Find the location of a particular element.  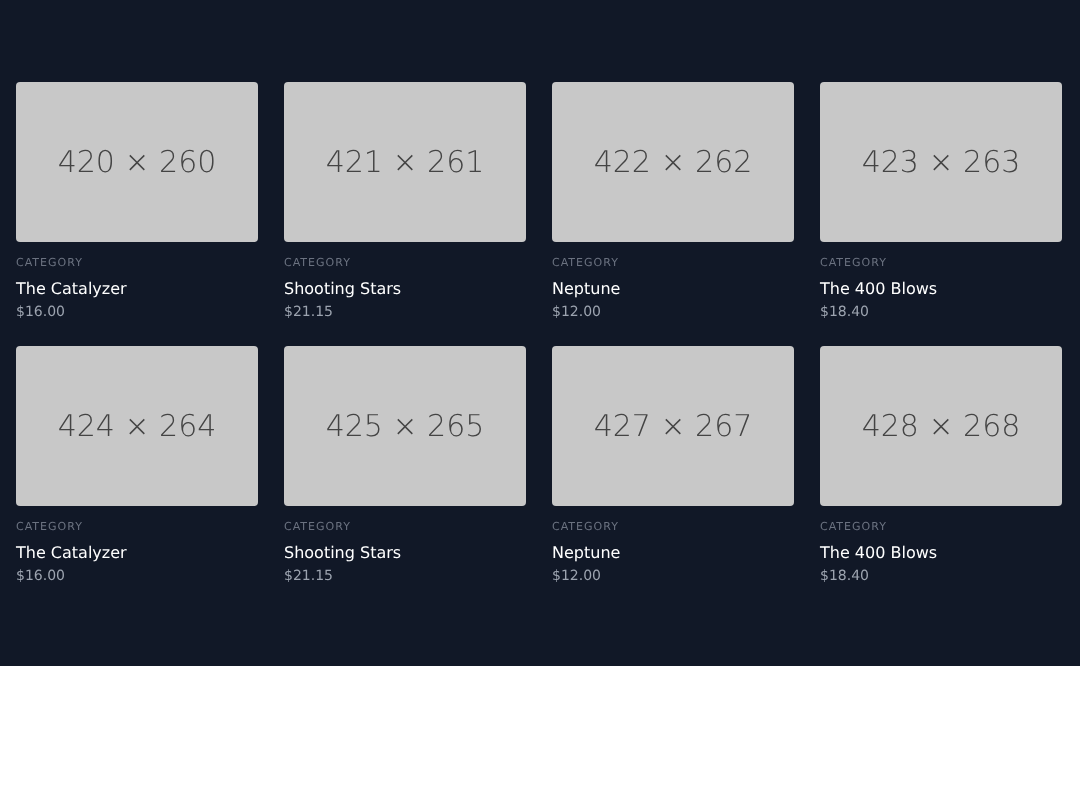

image-size-label: 423 × 263 is located at coordinates (941, 162).